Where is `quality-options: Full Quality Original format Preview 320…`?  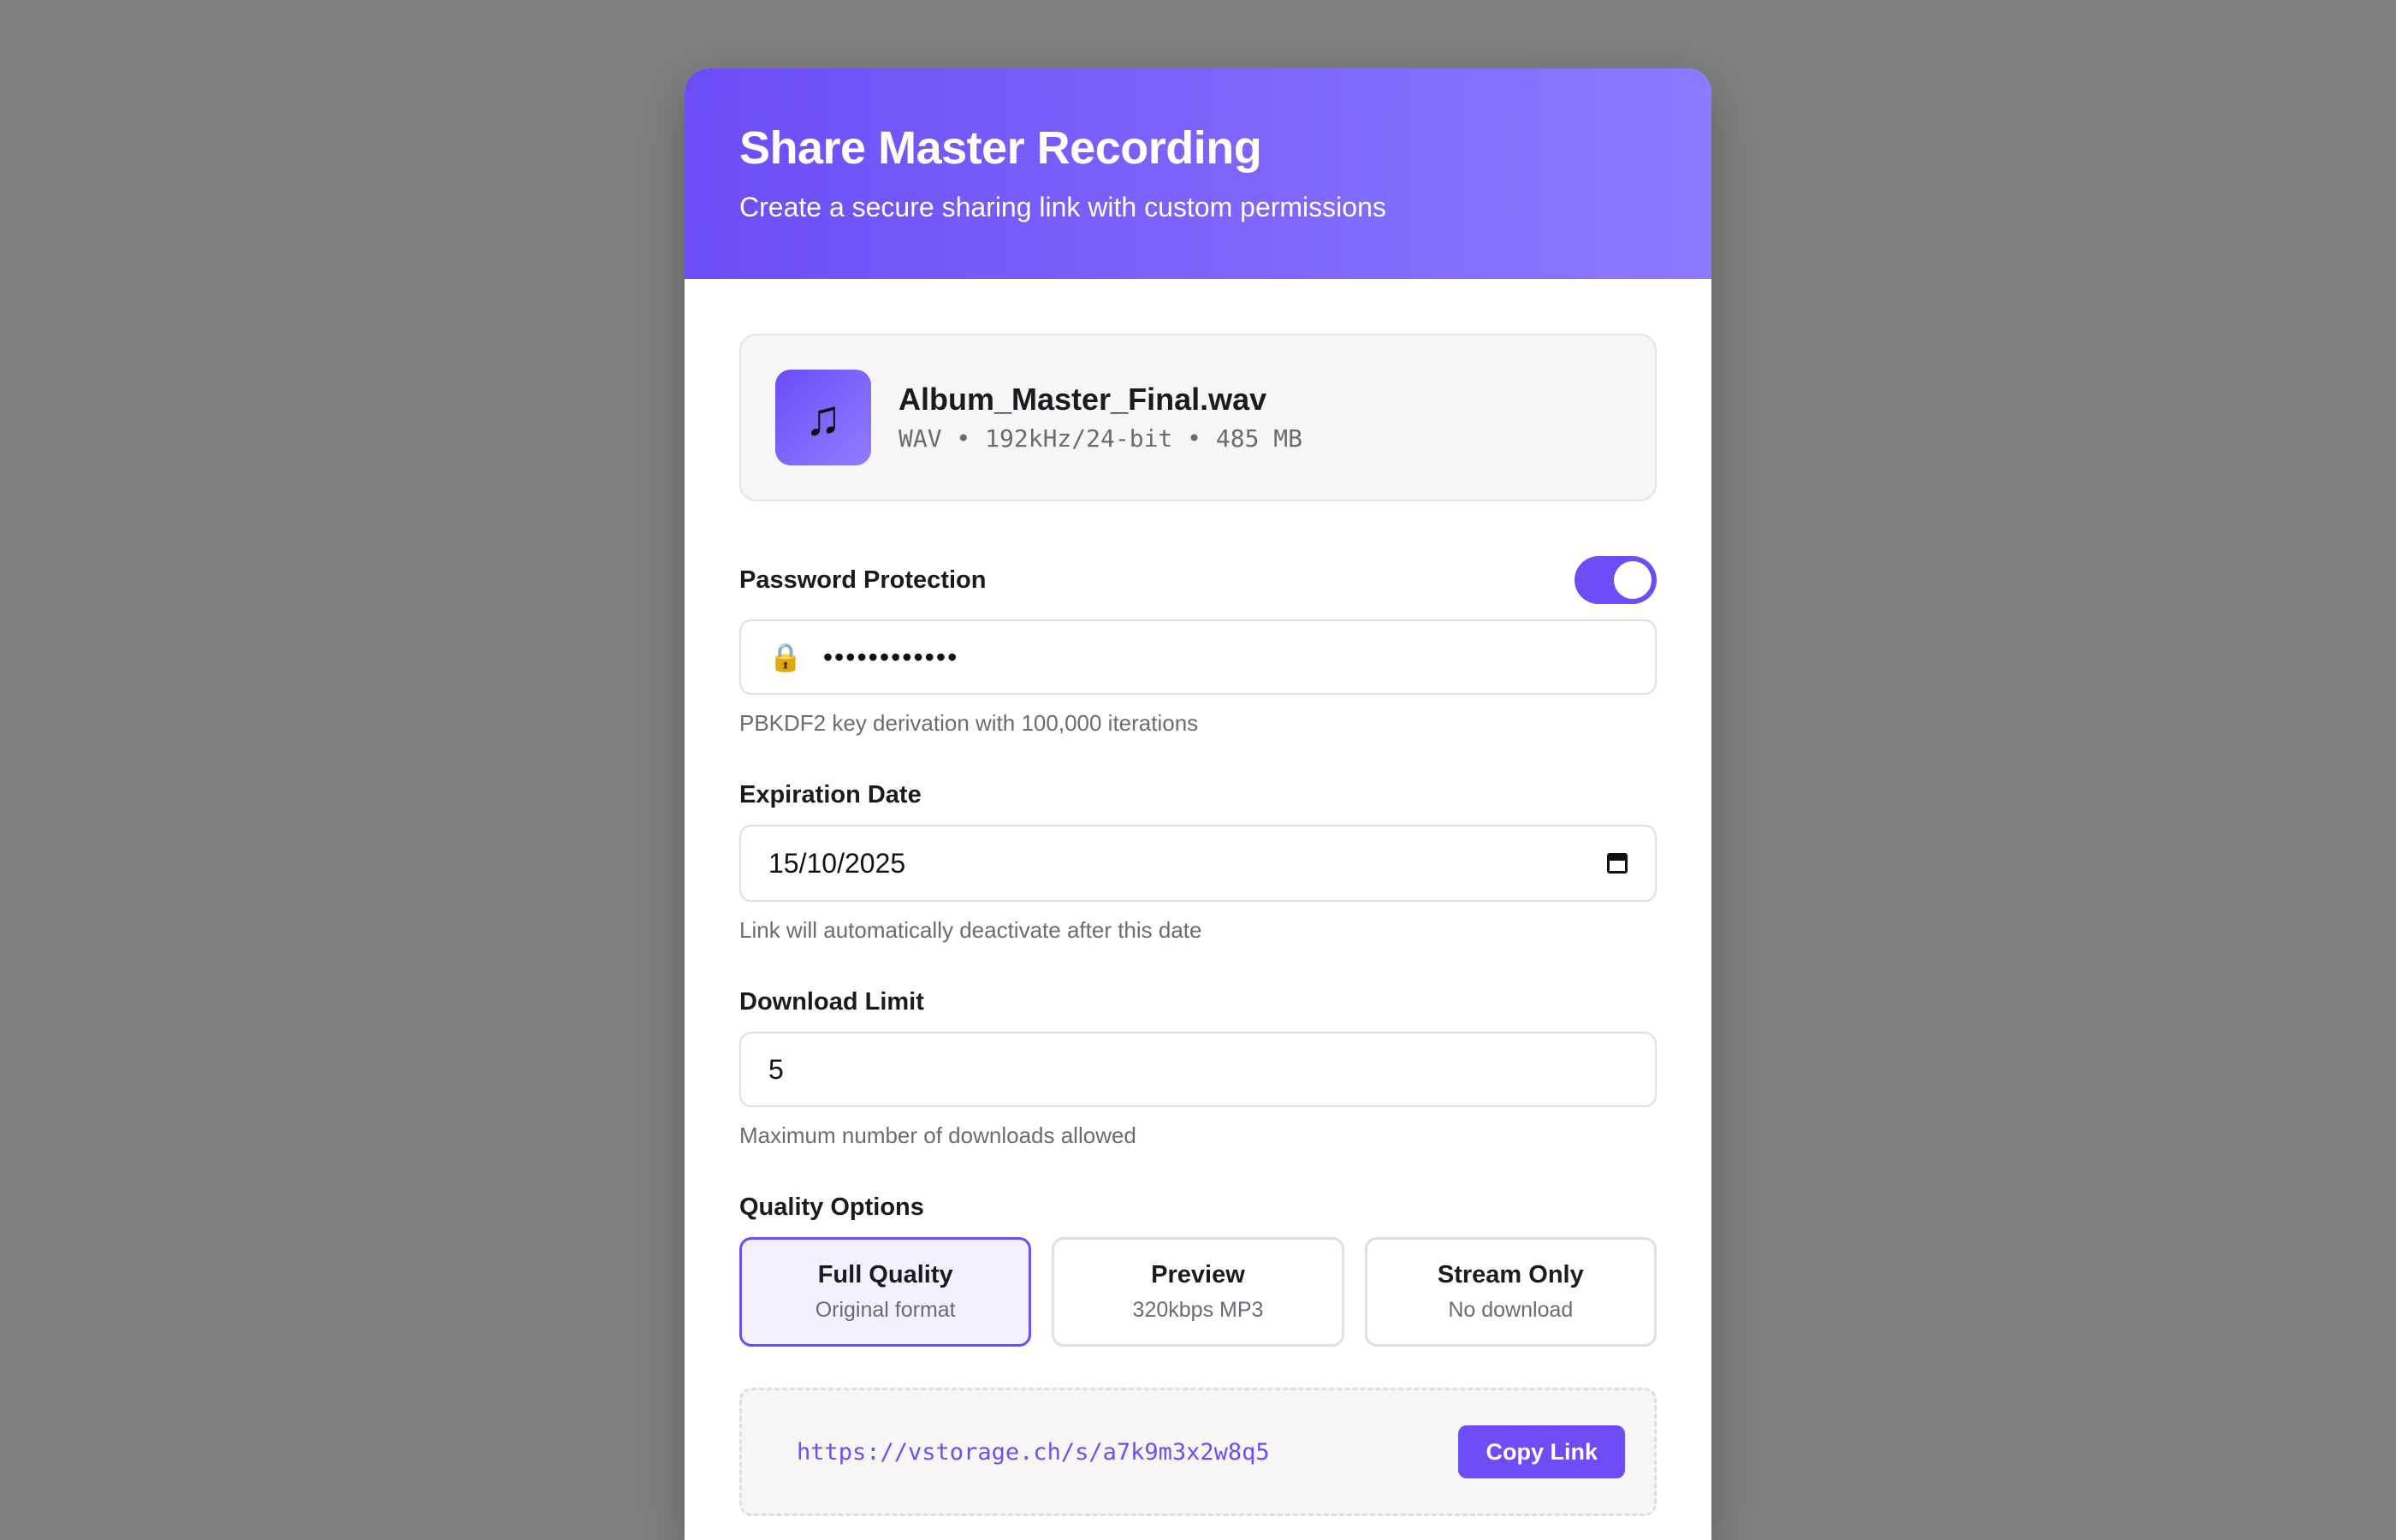
quality-options: Full Quality Original format Preview 320… is located at coordinates (1198, 1292).